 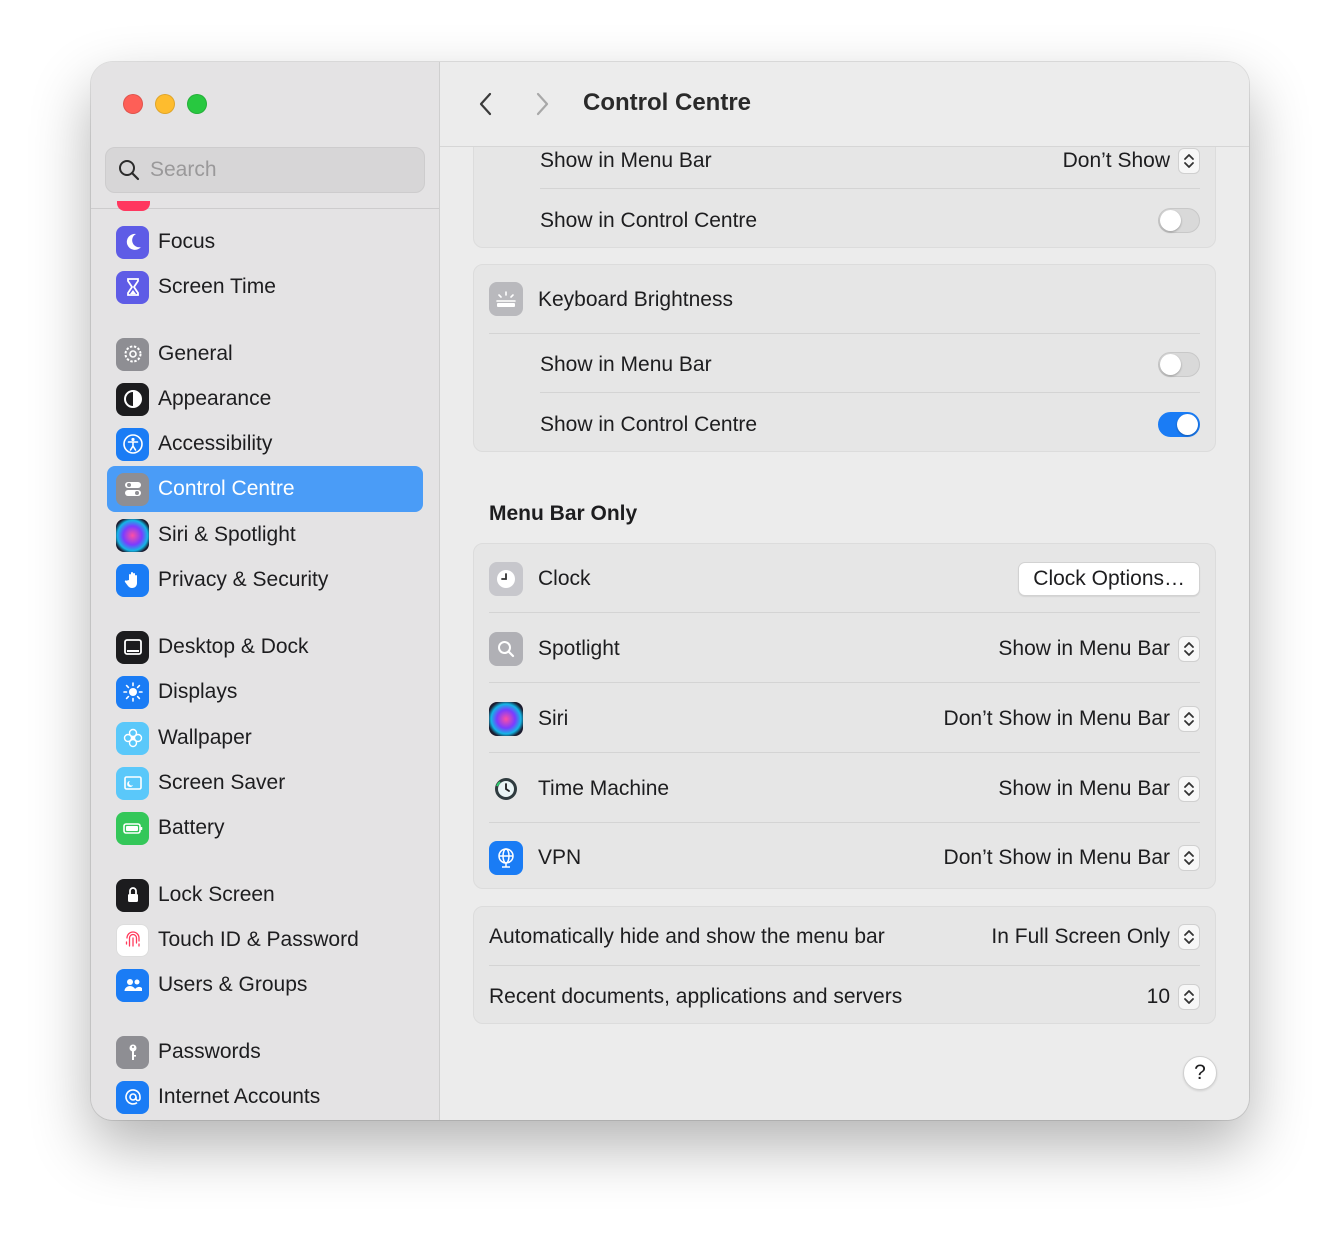 I want to click on hourglass-icon, so click(x=132, y=287).